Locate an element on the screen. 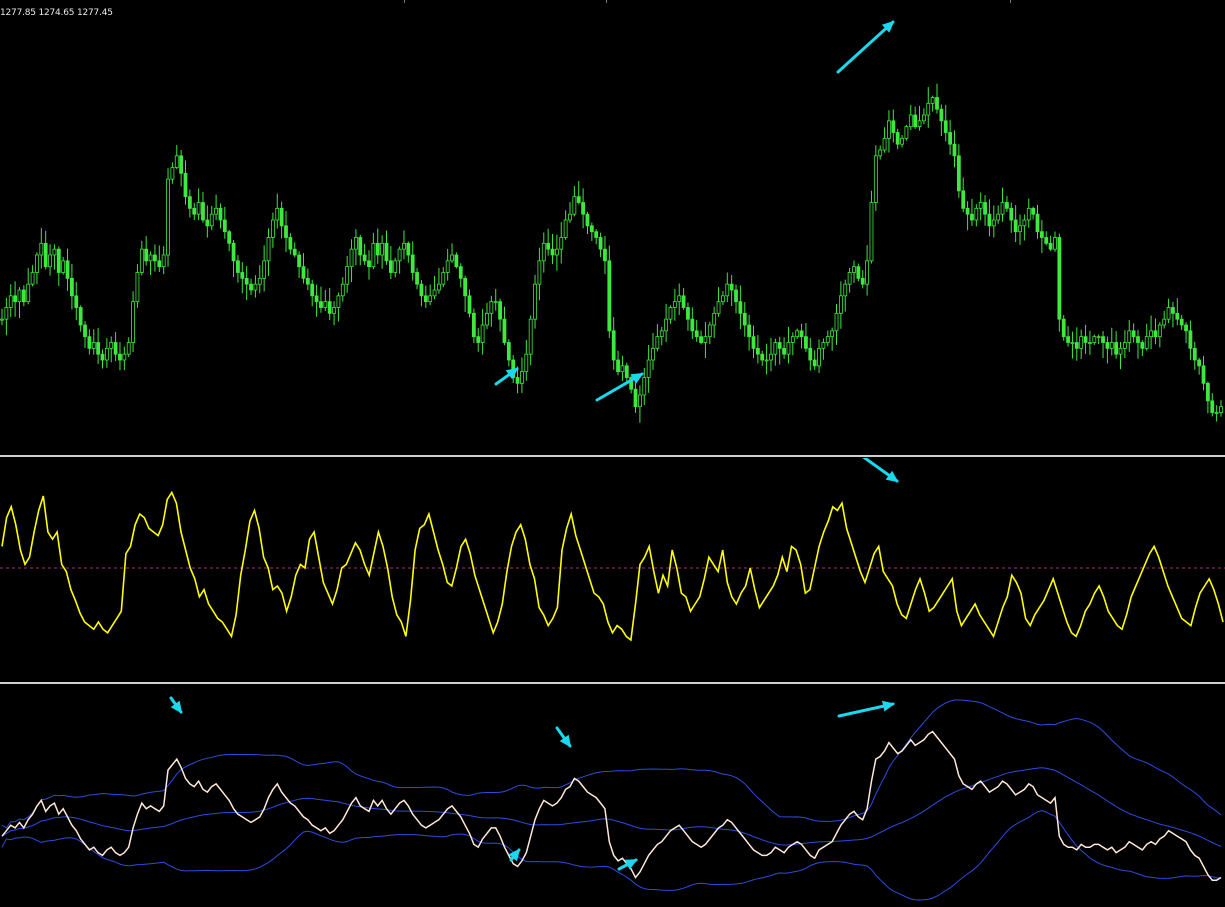  middle-band-line is located at coordinates (611, 807).